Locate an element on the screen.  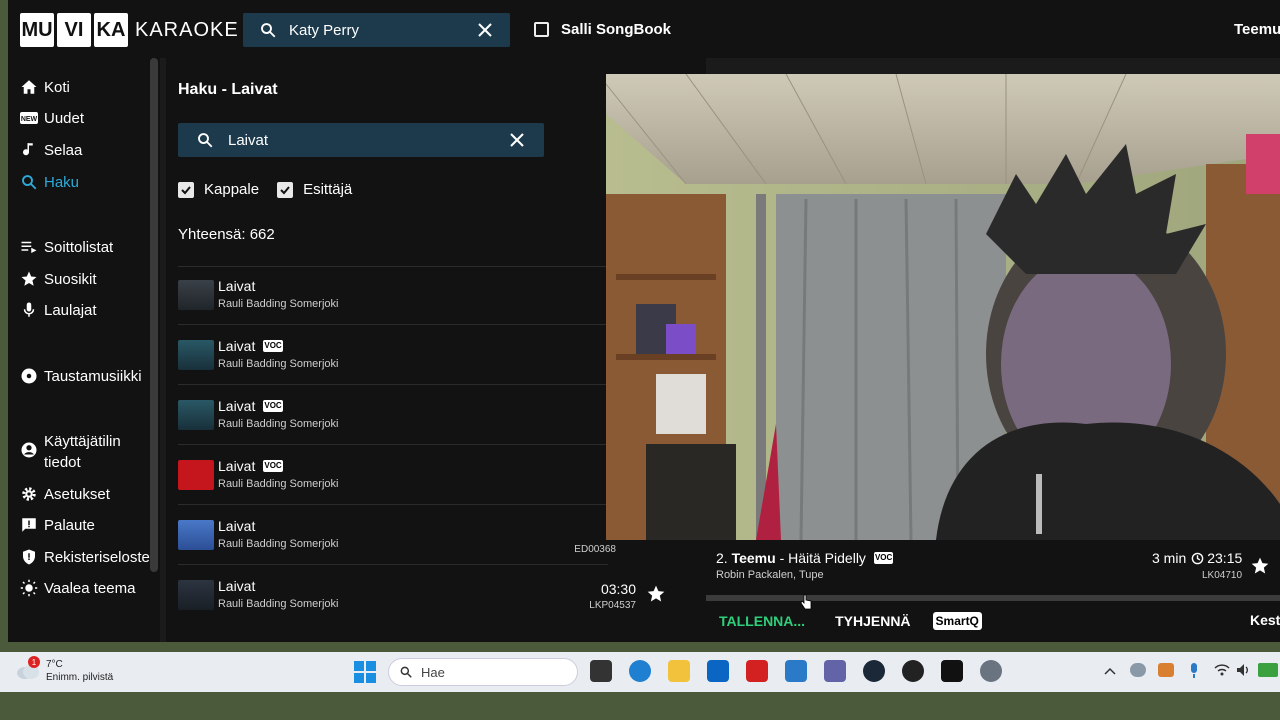
taskbar-search-placeholder: Hae is located at coordinates (433, 672).